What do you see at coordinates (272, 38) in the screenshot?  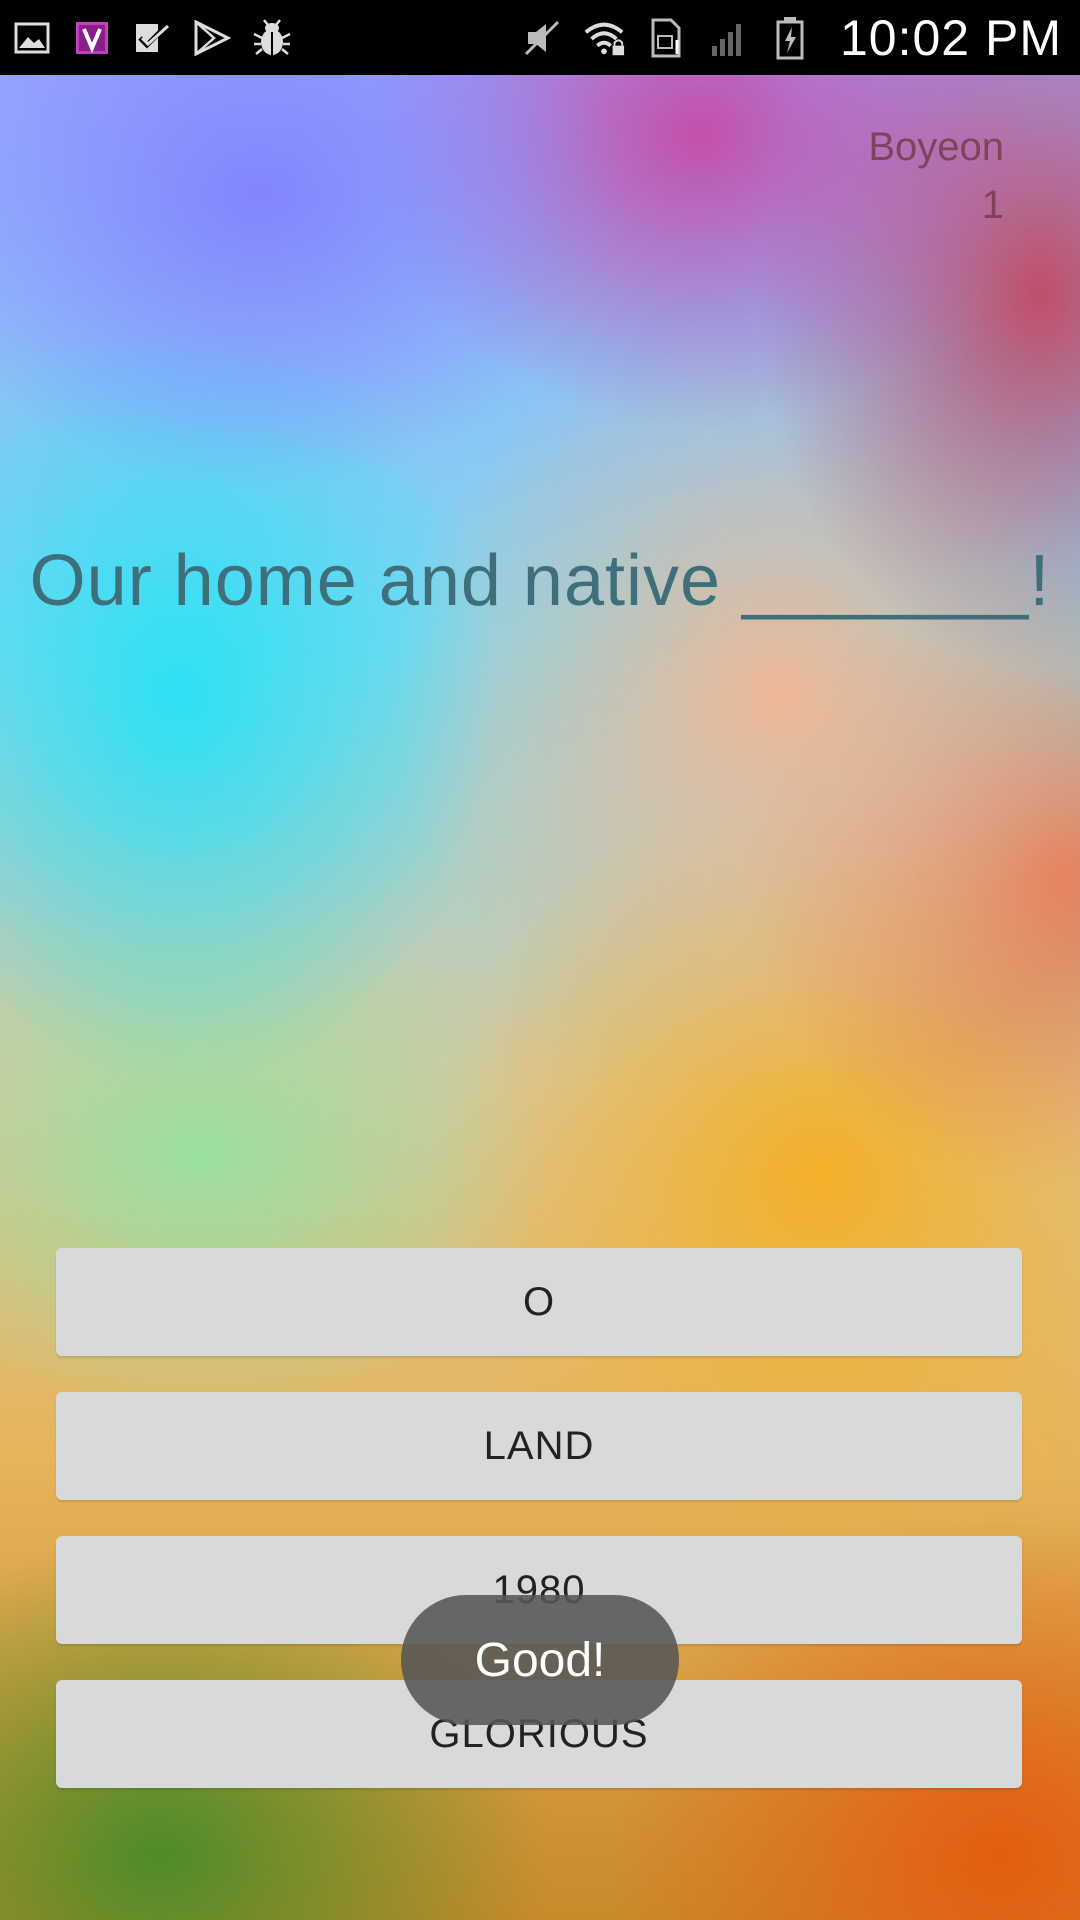 I see `bug-icon` at bounding box center [272, 38].